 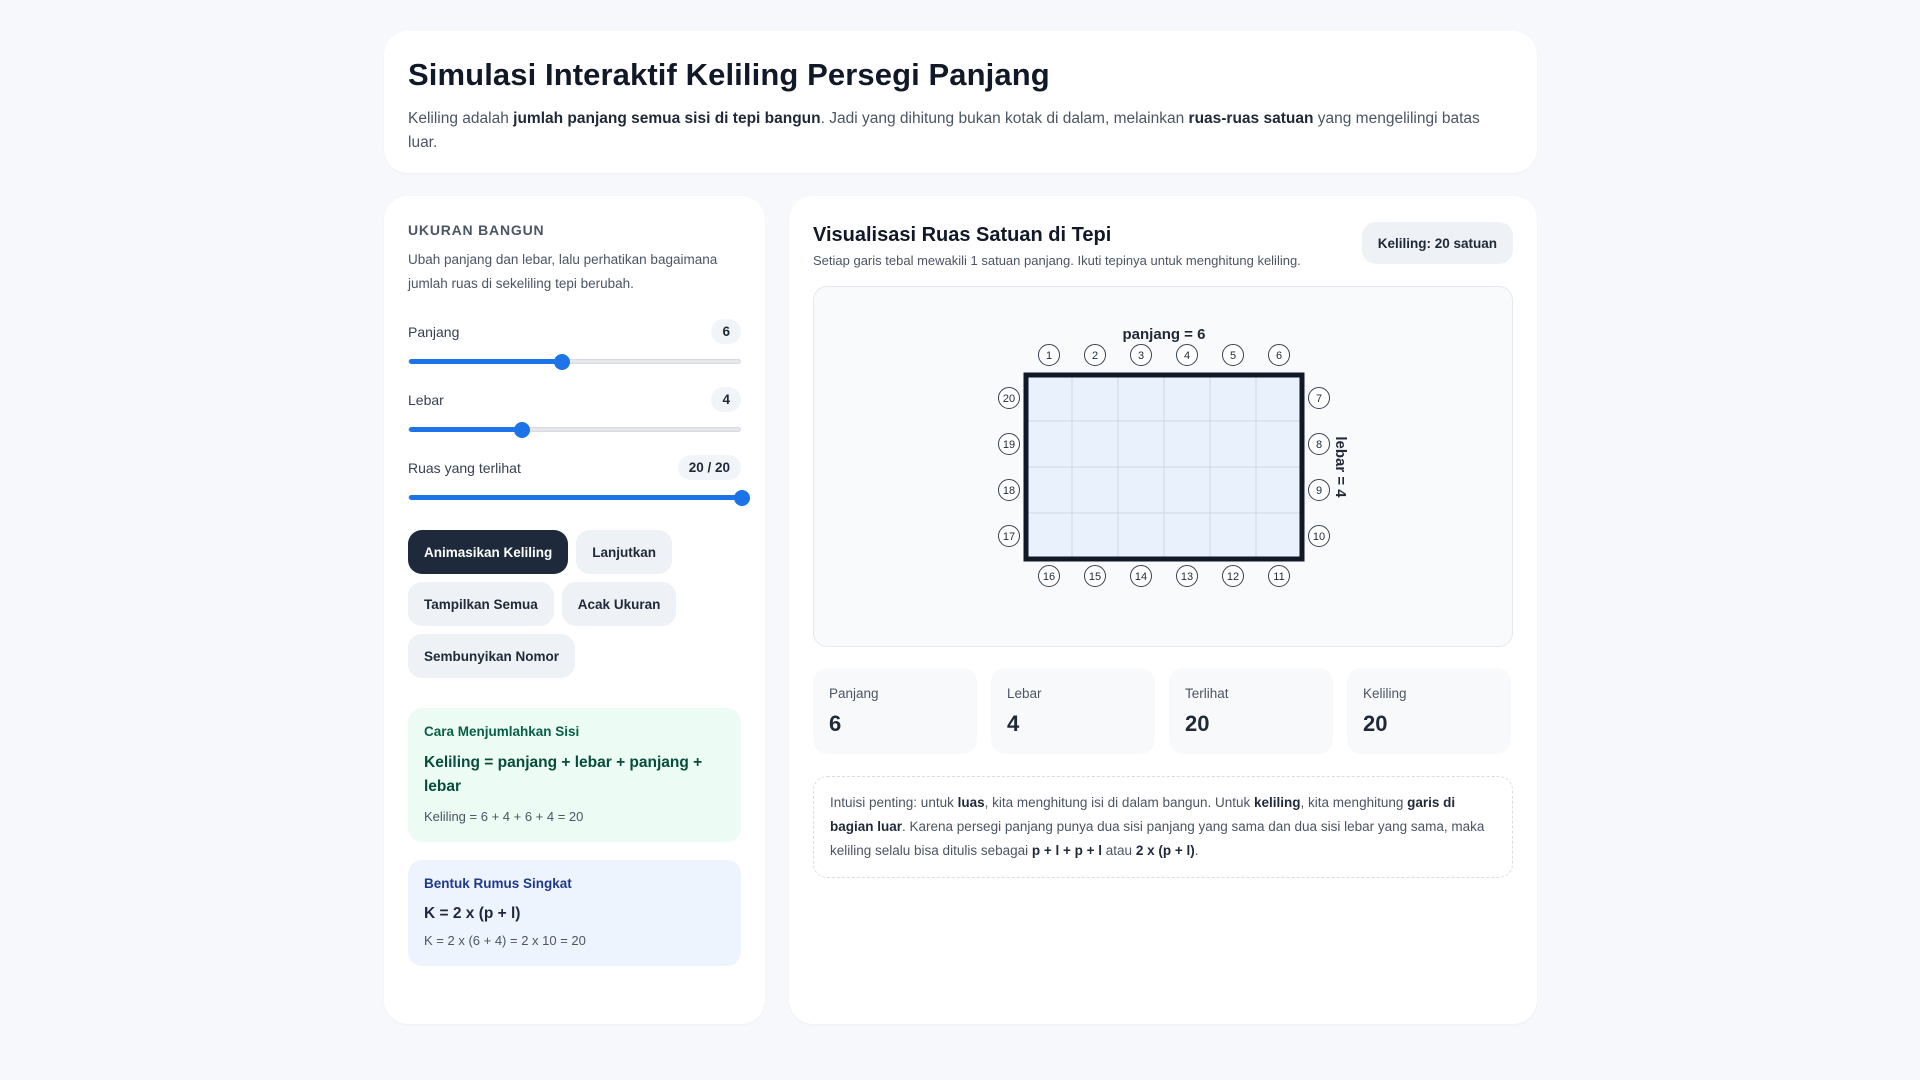 What do you see at coordinates (1009, 491) in the screenshot?
I see `segment-number: 18` at bounding box center [1009, 491].